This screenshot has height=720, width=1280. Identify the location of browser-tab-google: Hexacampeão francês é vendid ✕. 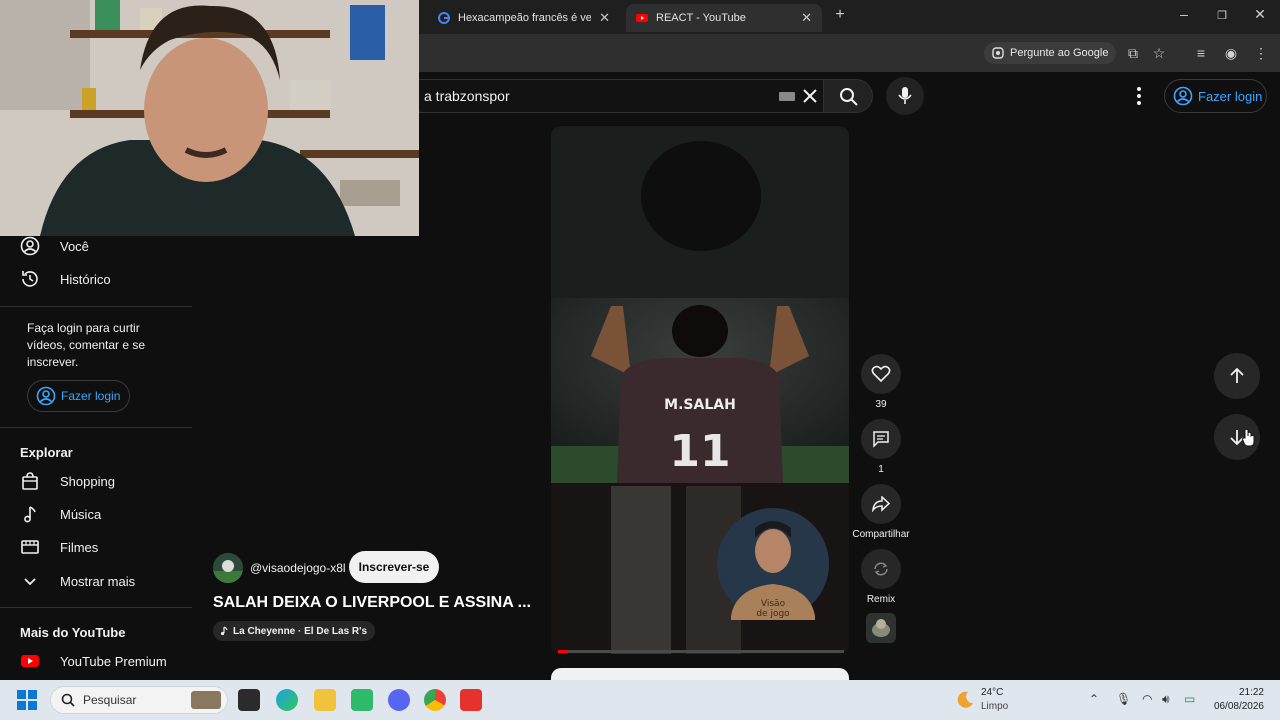
(524, 18).